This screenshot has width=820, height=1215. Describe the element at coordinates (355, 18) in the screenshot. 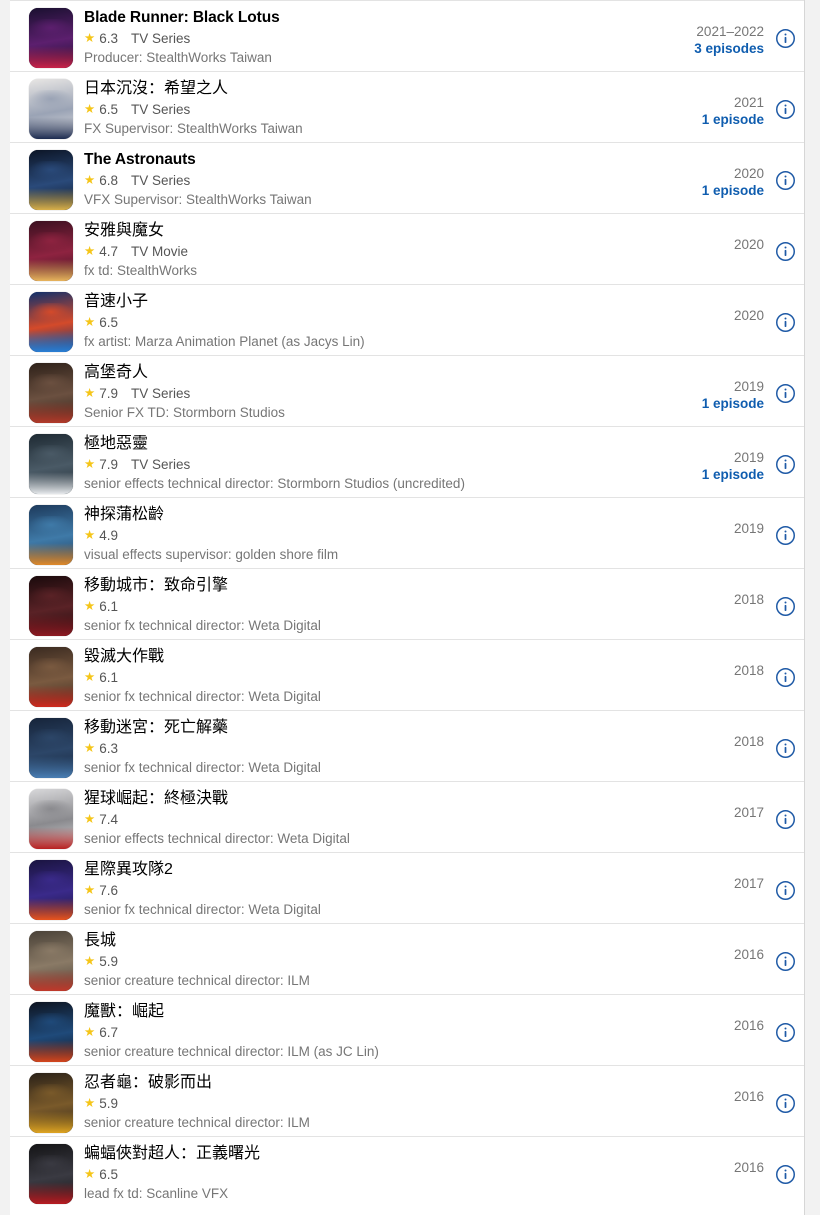

I see `credit-title: Blade Runner: Black Lotus` at that location.